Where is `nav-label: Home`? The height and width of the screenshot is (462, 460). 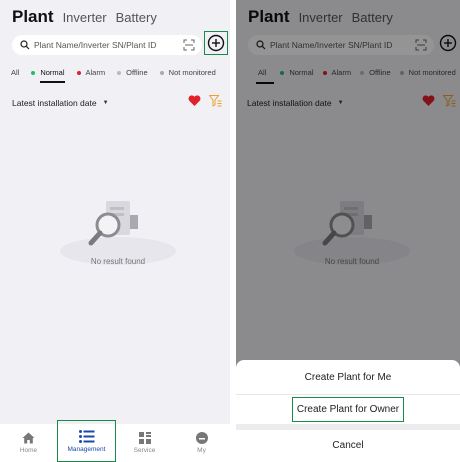
nav-label: Home is located at coordinates (28, 450).